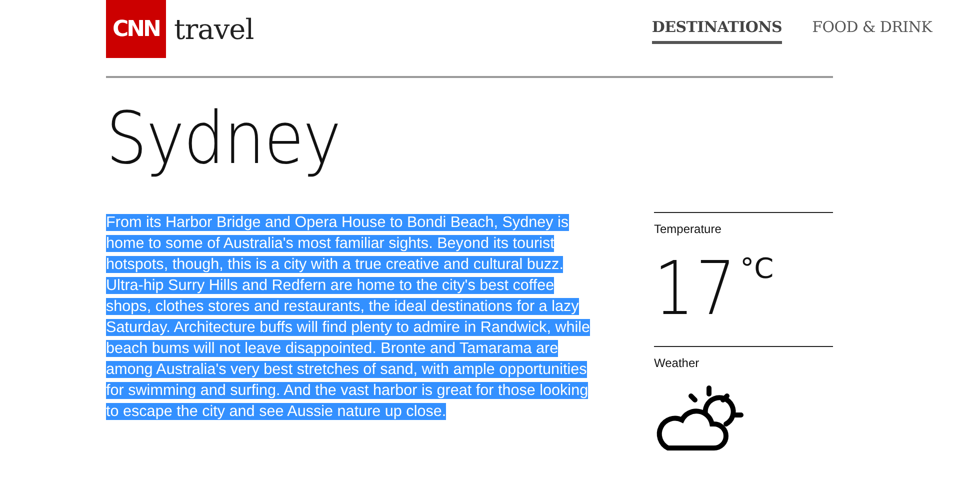  I want to click on temperature-unit: °C, so click(757, 269).